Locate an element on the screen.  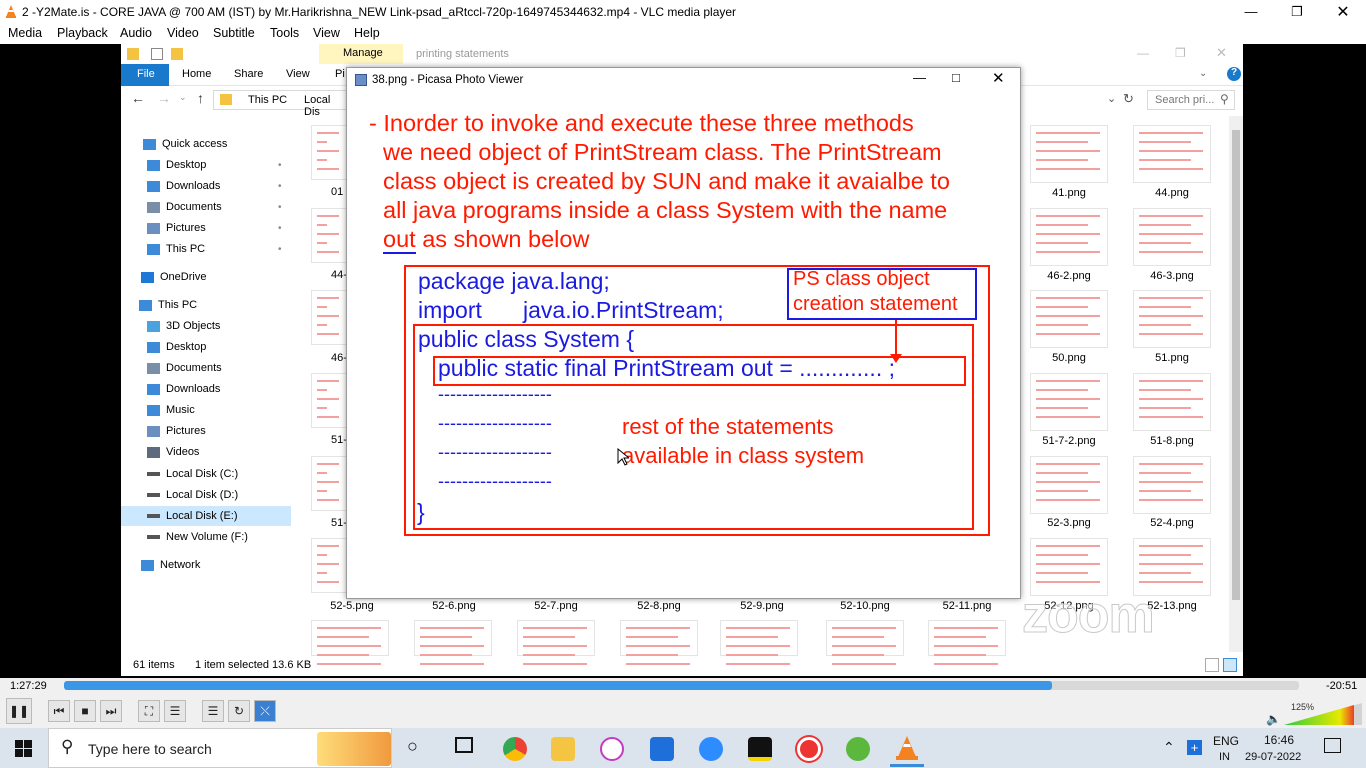
menu-subtitle: Subtitle is located at coordinates (234, 33).